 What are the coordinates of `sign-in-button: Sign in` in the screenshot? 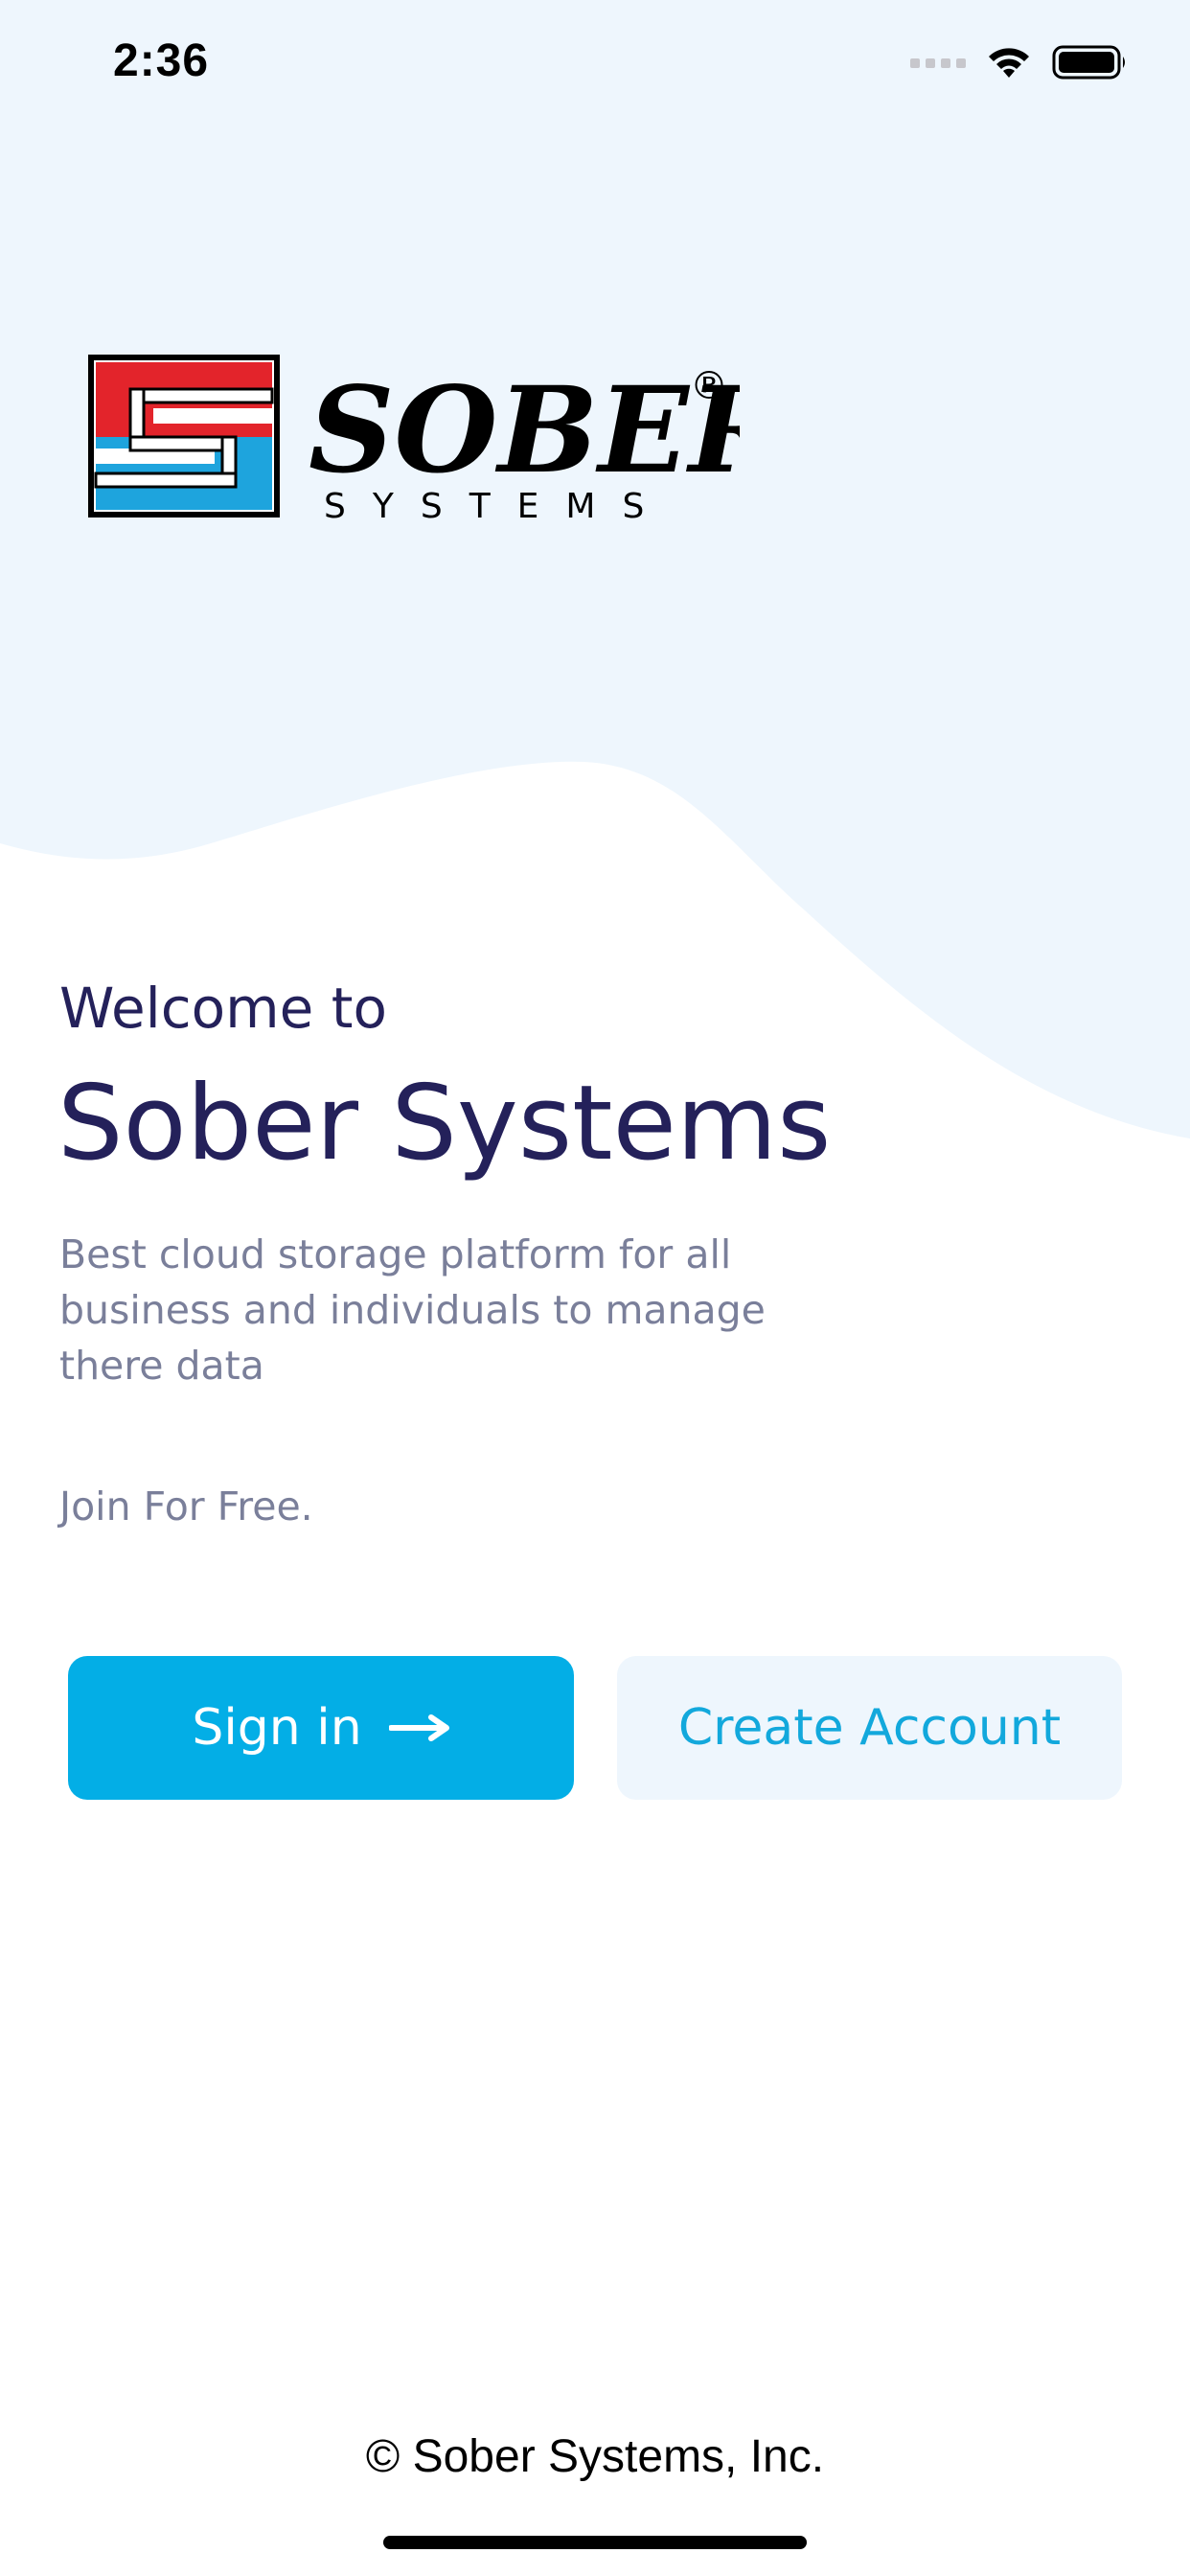 It's located at (321, 1728).